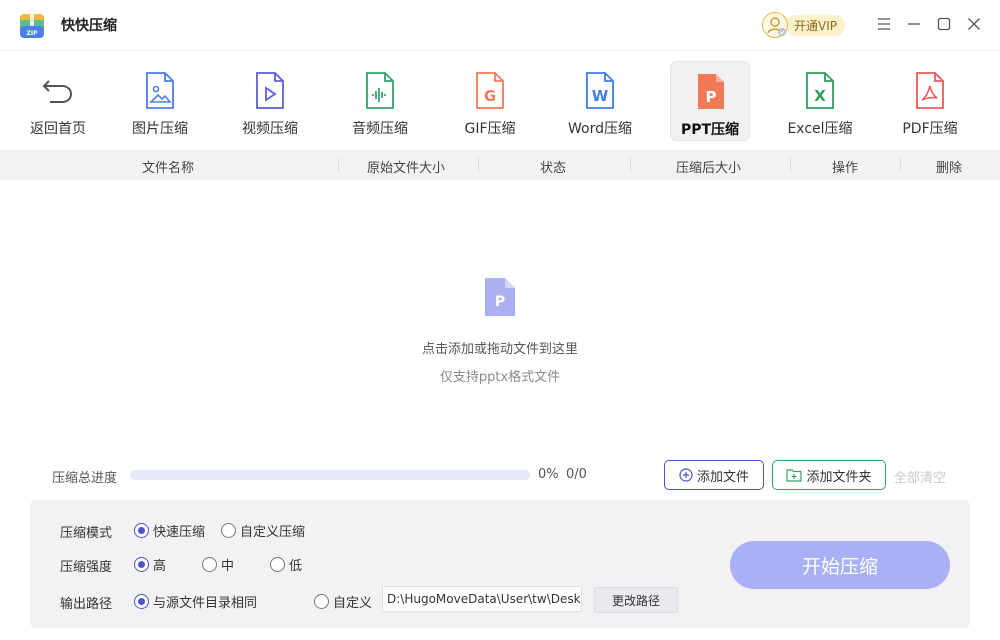 The image size is (1000, 640). I want to click on mode-custom-label: 自定义压缩, so click(273, 532).